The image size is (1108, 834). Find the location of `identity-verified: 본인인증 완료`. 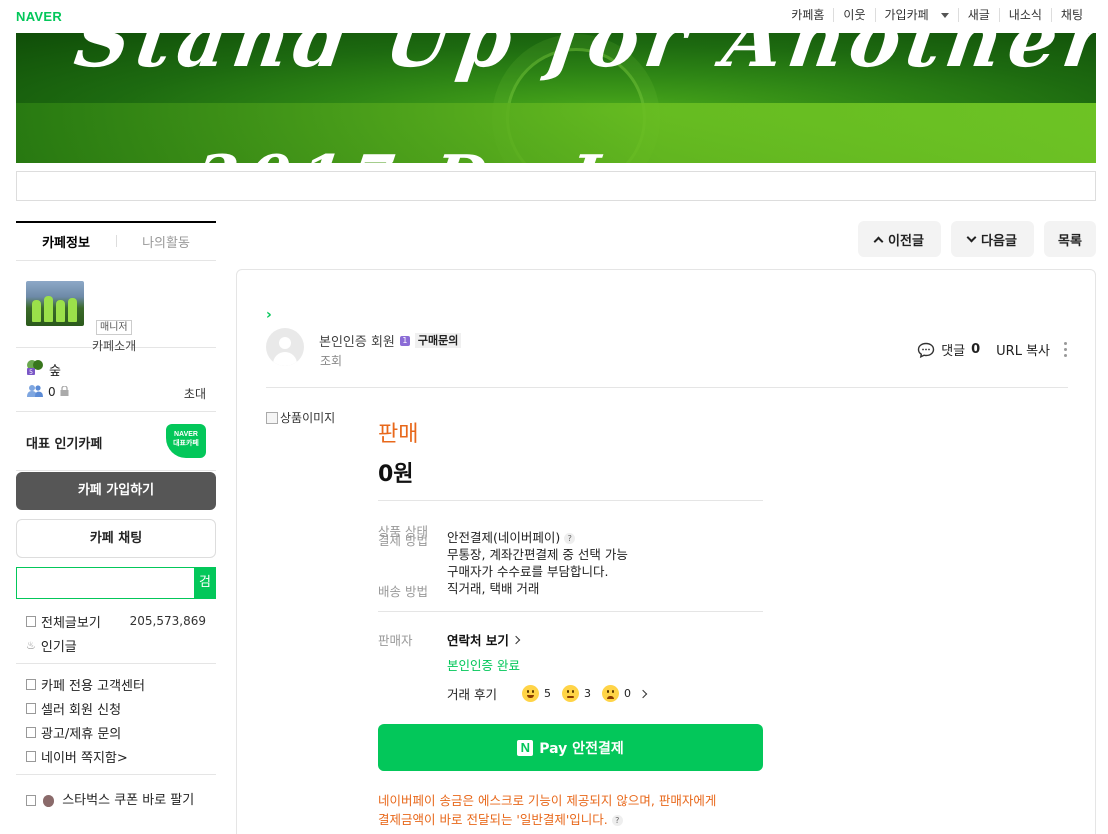

identity-verified: 본인인증 완료 is located at coordinates (483, 665).